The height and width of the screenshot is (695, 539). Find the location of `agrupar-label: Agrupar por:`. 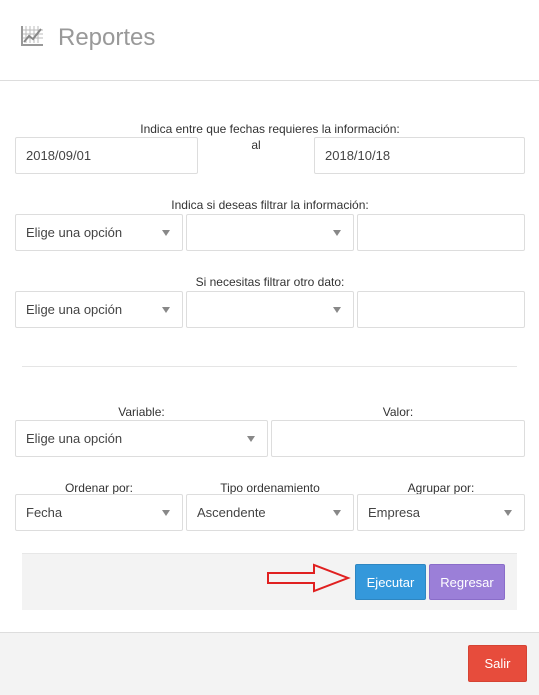

agrupar-label: Agrupar por: is located at coordinates (441, 488).